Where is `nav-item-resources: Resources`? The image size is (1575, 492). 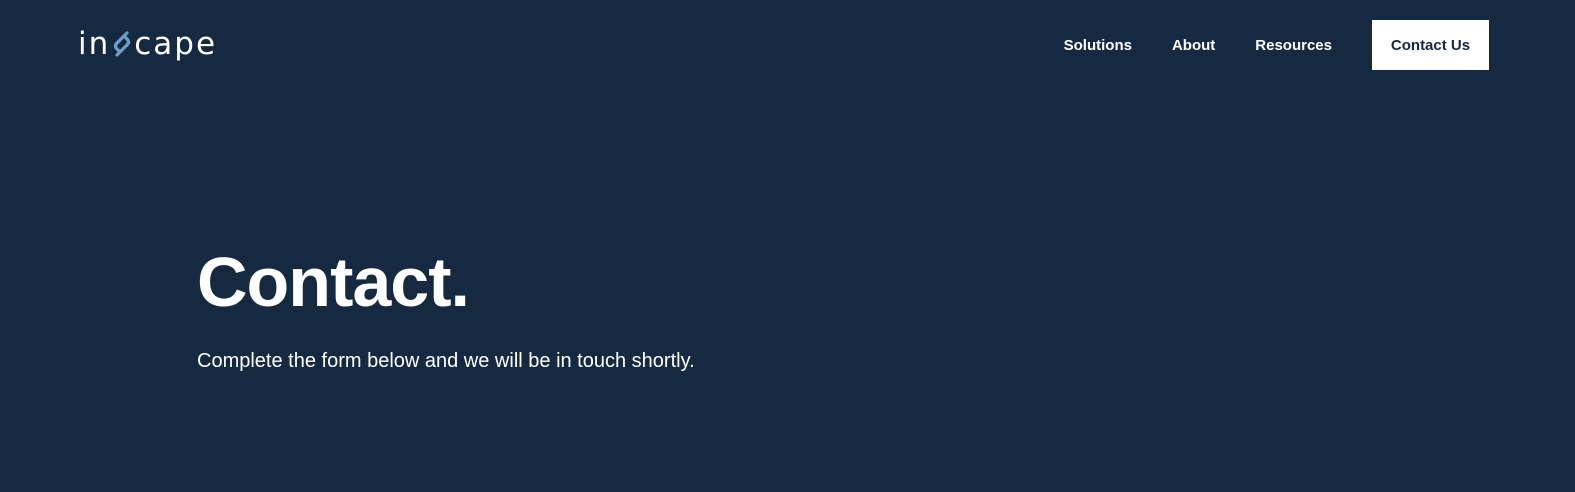
nav-item-resources: Resources is located at coordinates (1293, 45).